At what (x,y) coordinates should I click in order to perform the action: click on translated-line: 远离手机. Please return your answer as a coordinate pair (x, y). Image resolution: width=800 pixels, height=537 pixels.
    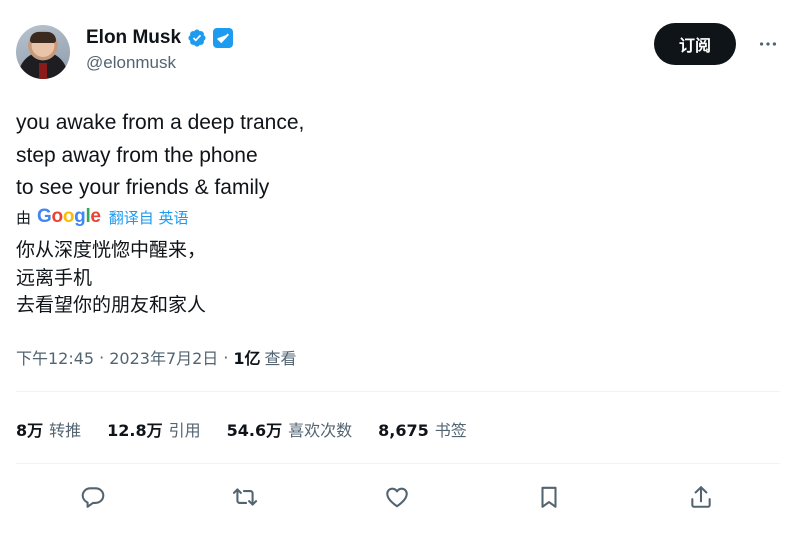
    Looking at the image, I should click on (54, 277).